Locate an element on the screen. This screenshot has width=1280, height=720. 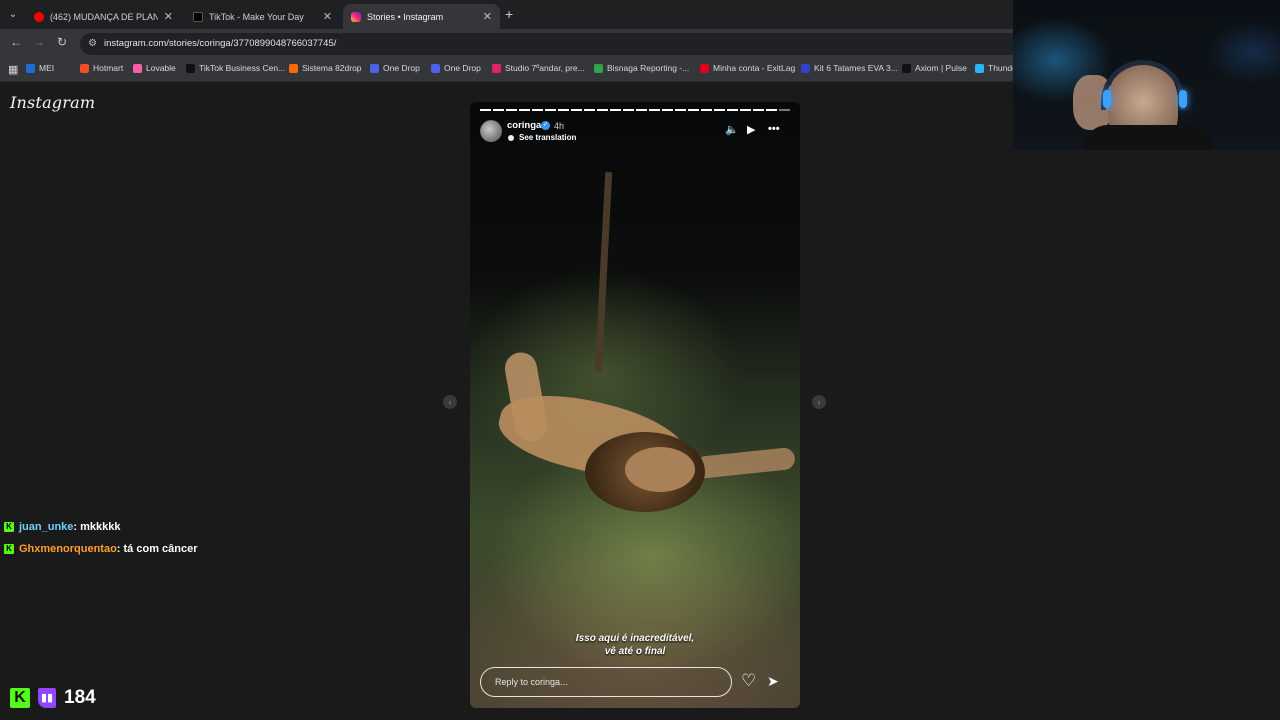
bookmark-item: Minha conta - ExitLag is located at coordinates (747, 68).